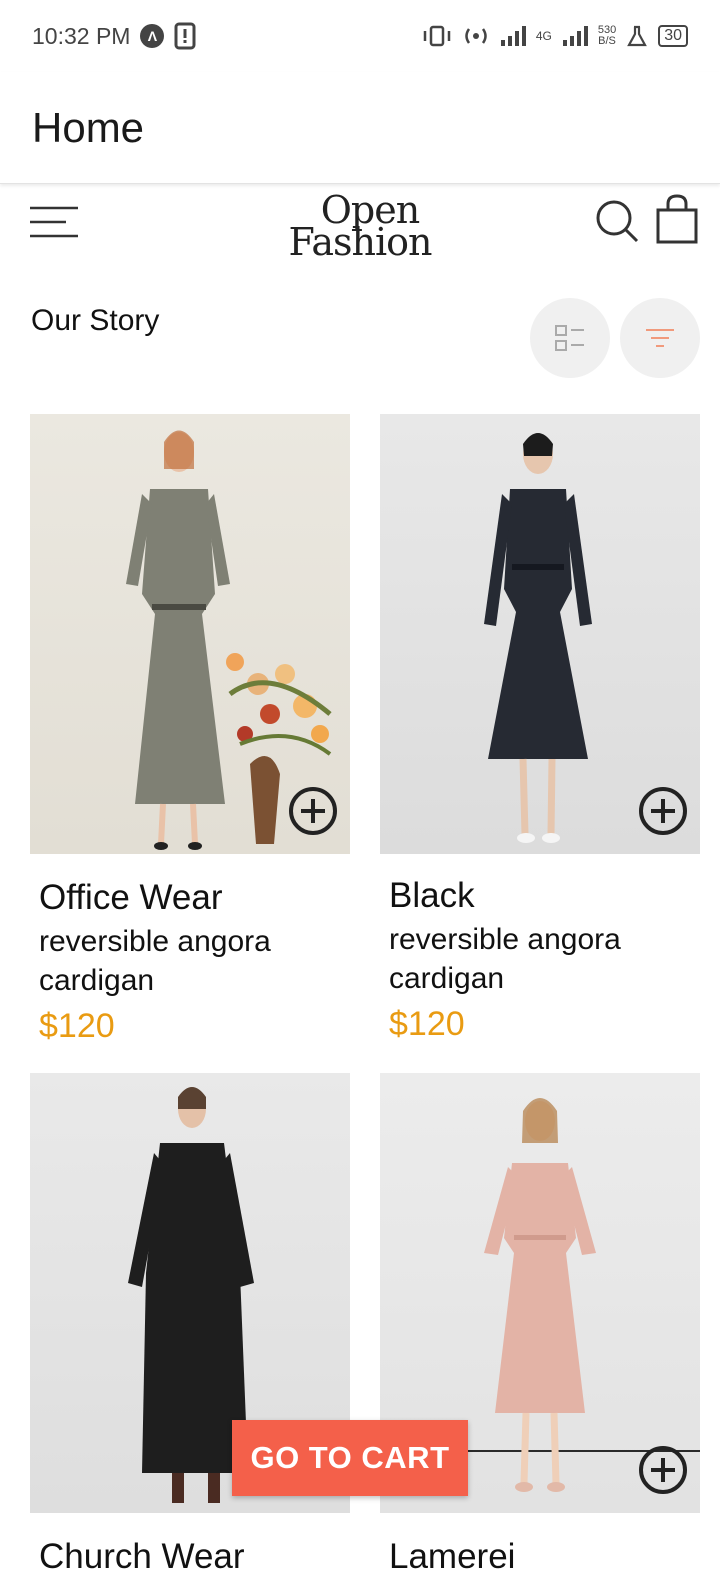 Image resolution: width=720 pixels, height=1577 pixels. What do you see at coordinates (131, 897) in the screenshot?
I see `product-name: Office Wear` at bounding box center [131, 897].